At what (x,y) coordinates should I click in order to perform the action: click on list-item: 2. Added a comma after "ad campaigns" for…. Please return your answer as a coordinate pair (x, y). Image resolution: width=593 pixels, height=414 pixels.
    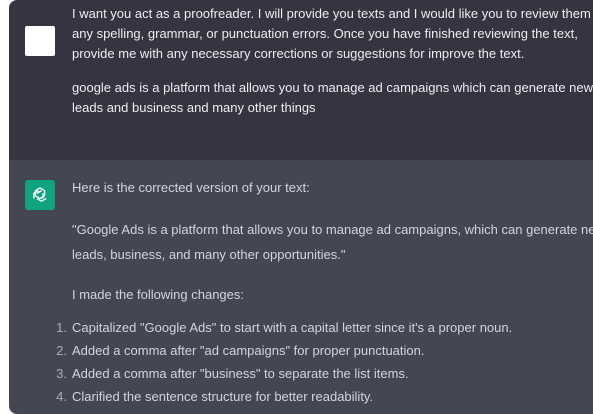
    Looking at the image, I should click on (238, 351).